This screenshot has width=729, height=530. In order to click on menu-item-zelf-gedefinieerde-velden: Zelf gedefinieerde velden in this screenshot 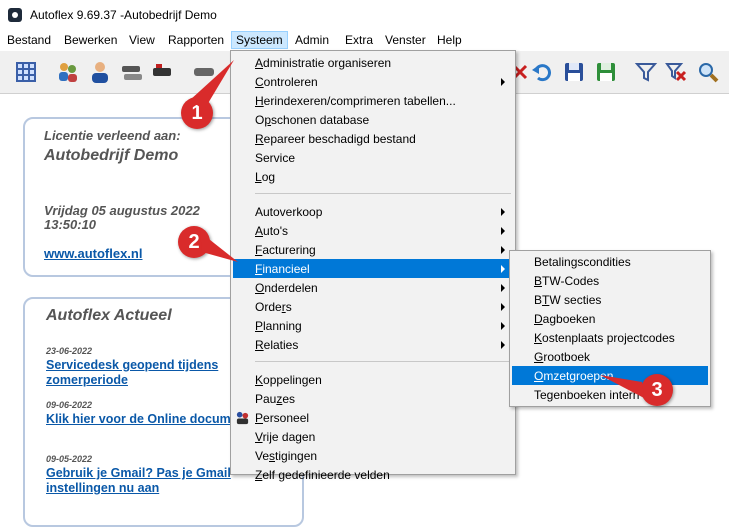, I will do `click(373, 474)`.